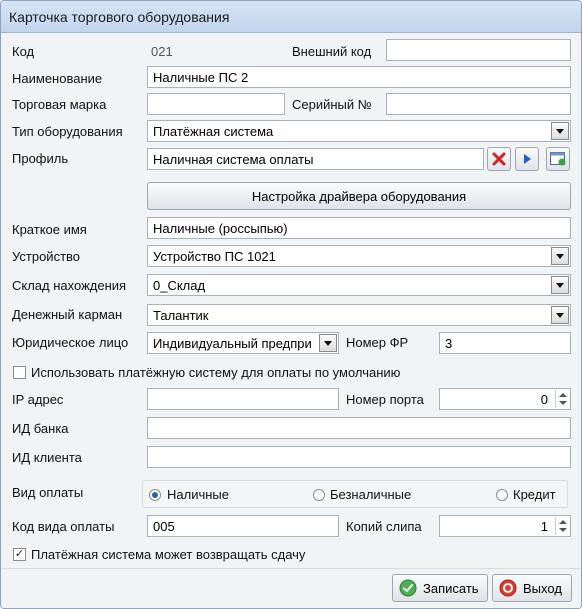  I want to click on name-input: Наличные ПС 2, so click(359, 77).